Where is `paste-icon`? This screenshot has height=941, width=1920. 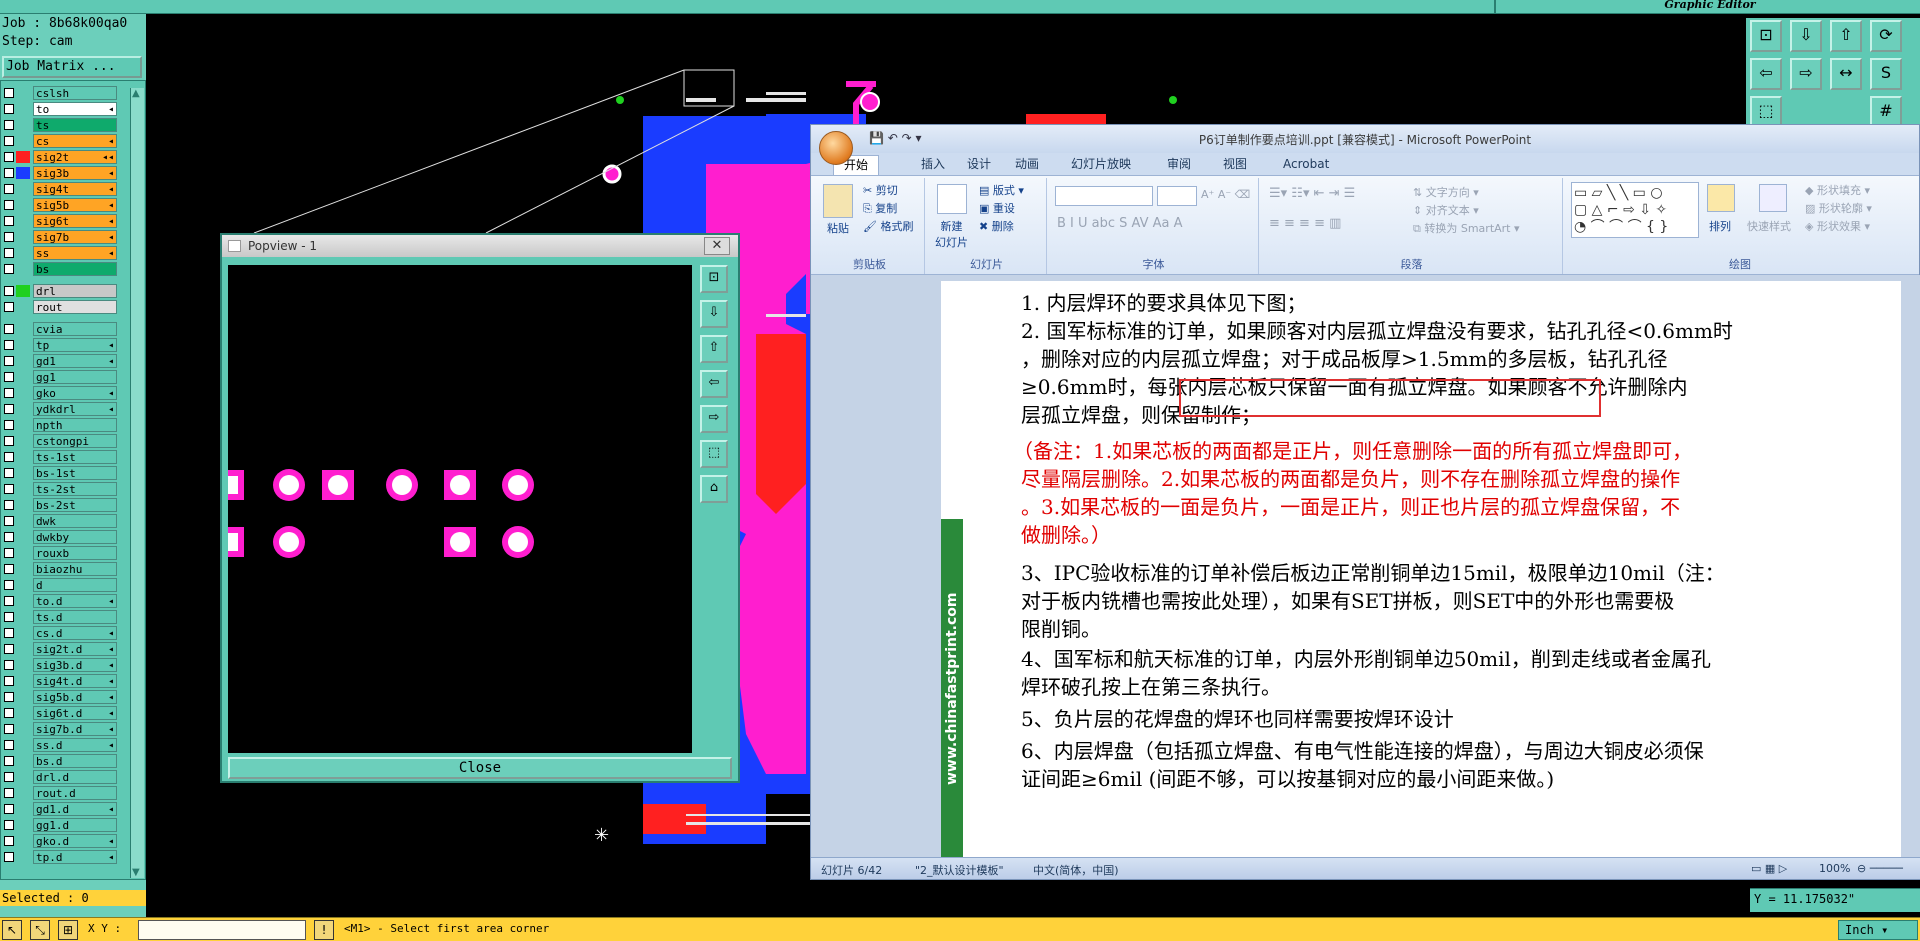 paste-icon is located at coordinates (838, 201).